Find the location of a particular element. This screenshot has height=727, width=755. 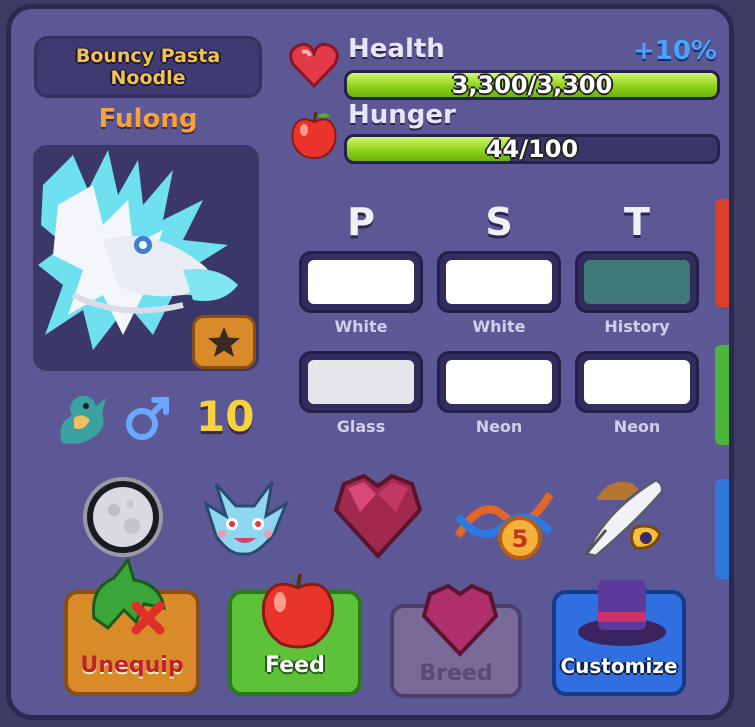

trait-header-p: P is located at coordinates (361, 222).